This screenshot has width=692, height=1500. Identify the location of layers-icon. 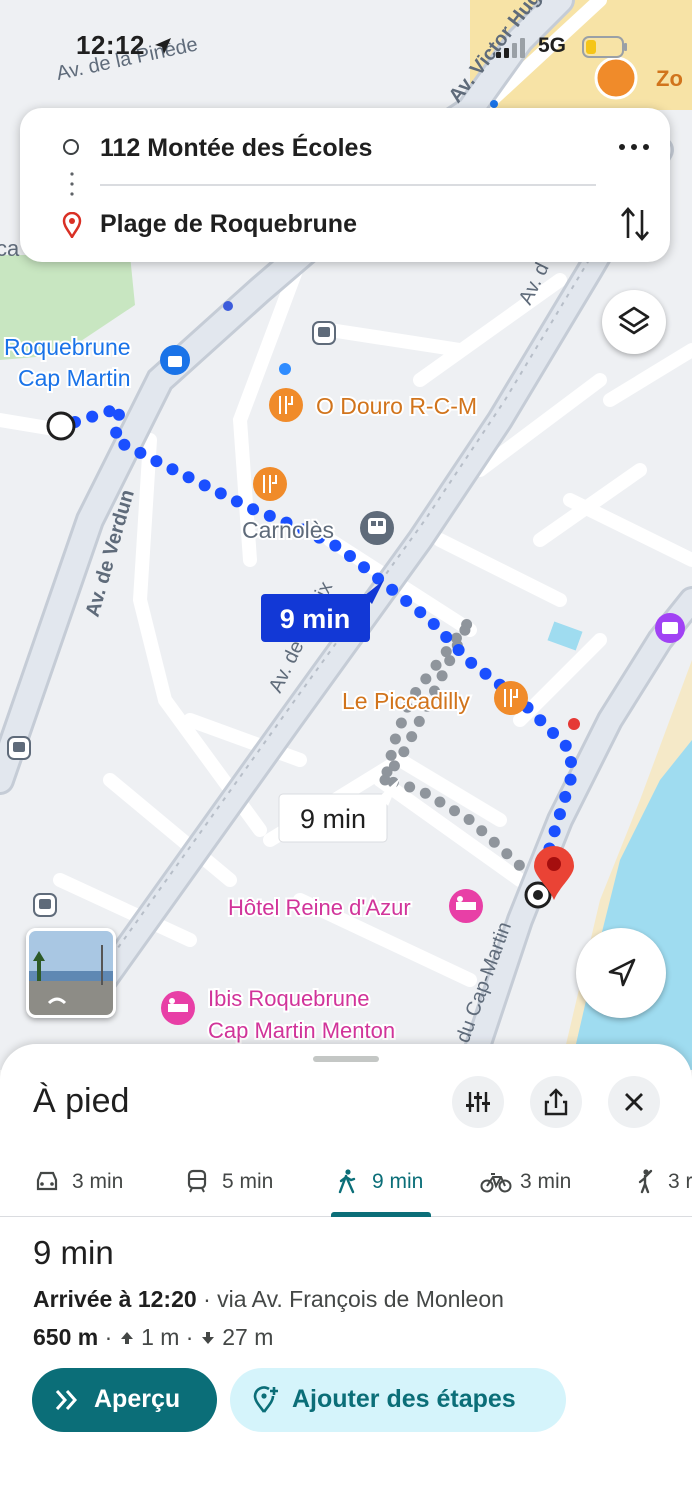
(634, 320).